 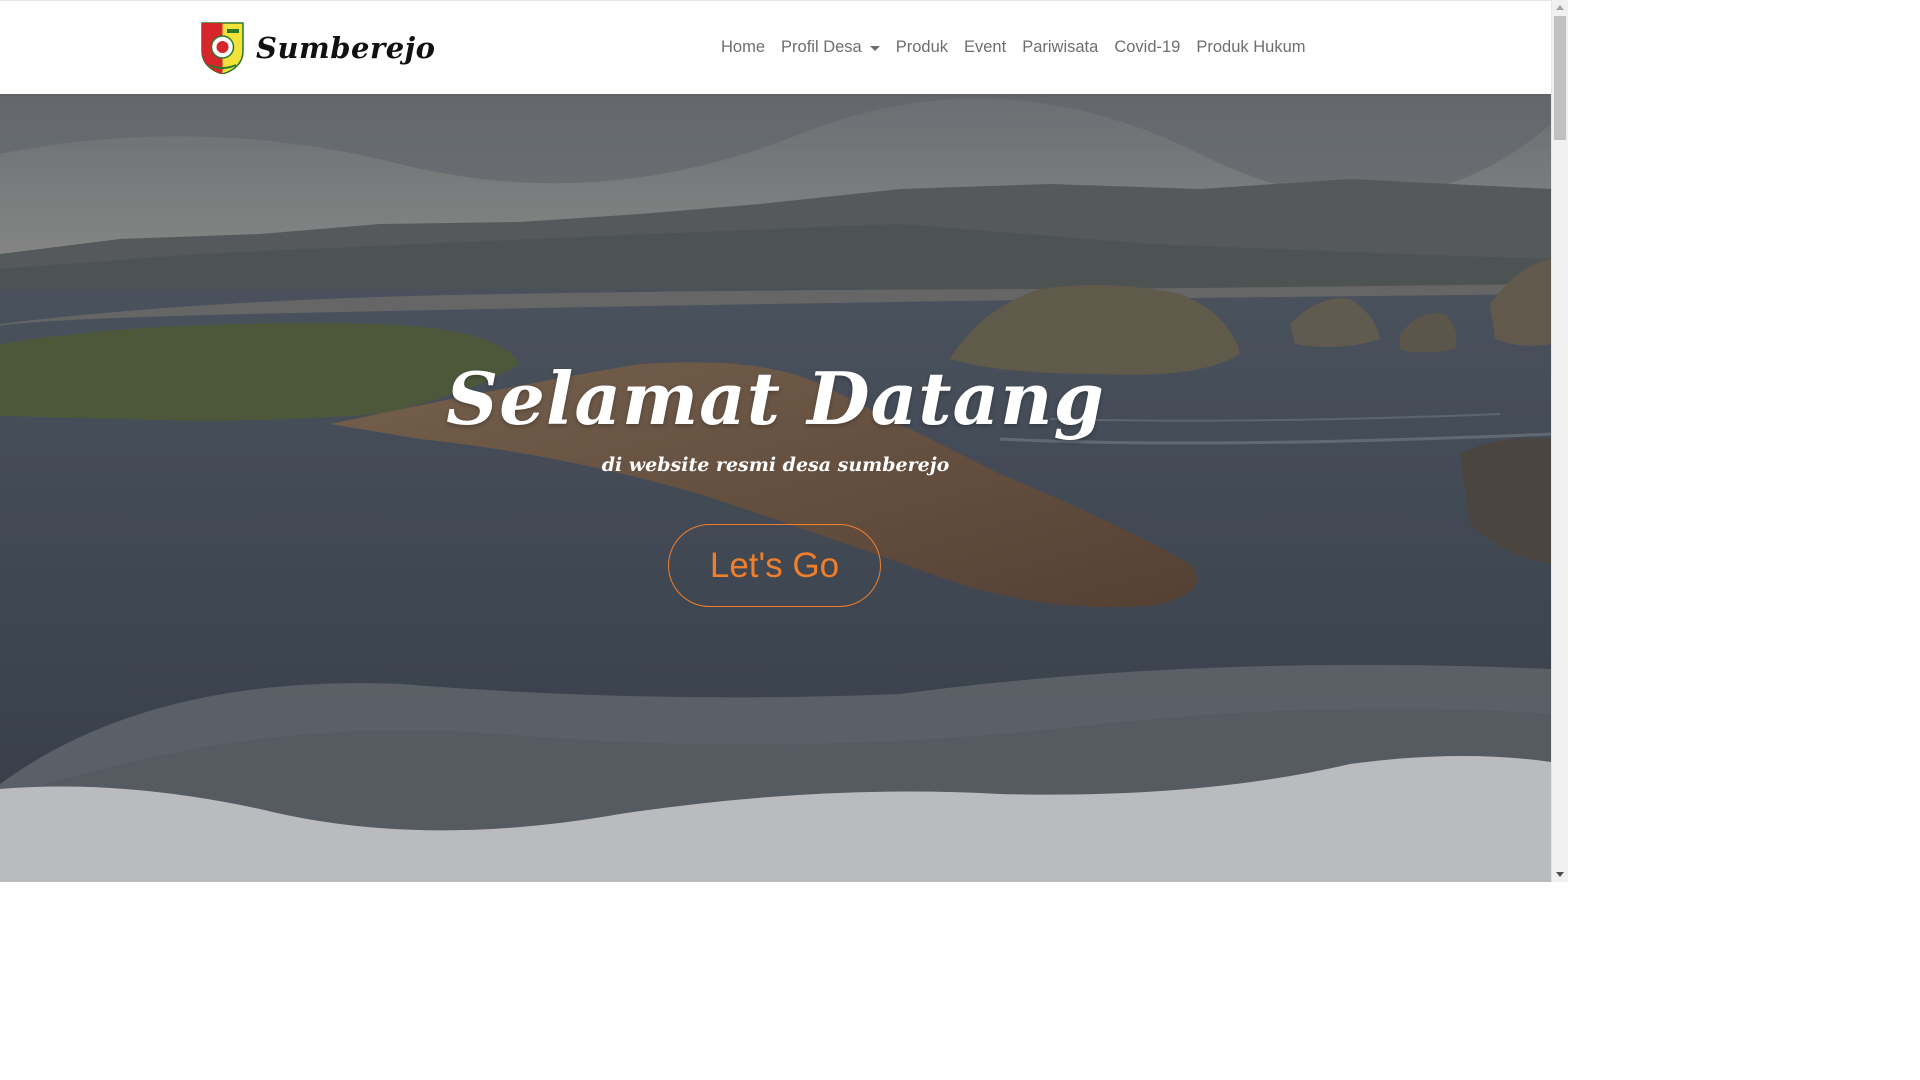 I want to click on nav-home-label: Home, so click(x=743, y=47).